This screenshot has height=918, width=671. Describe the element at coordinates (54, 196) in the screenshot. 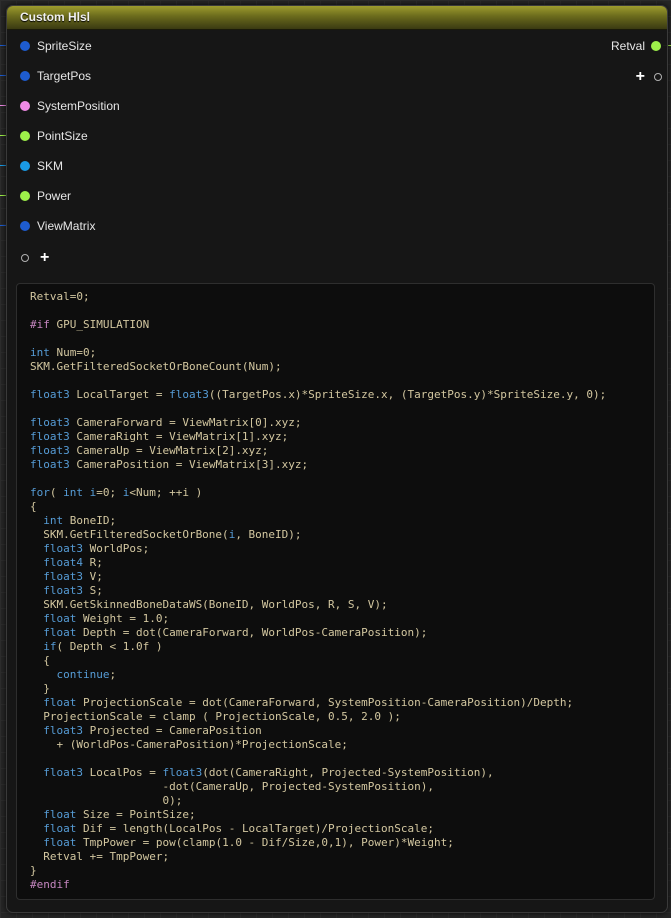

I see `pin-label: Power` at that location.